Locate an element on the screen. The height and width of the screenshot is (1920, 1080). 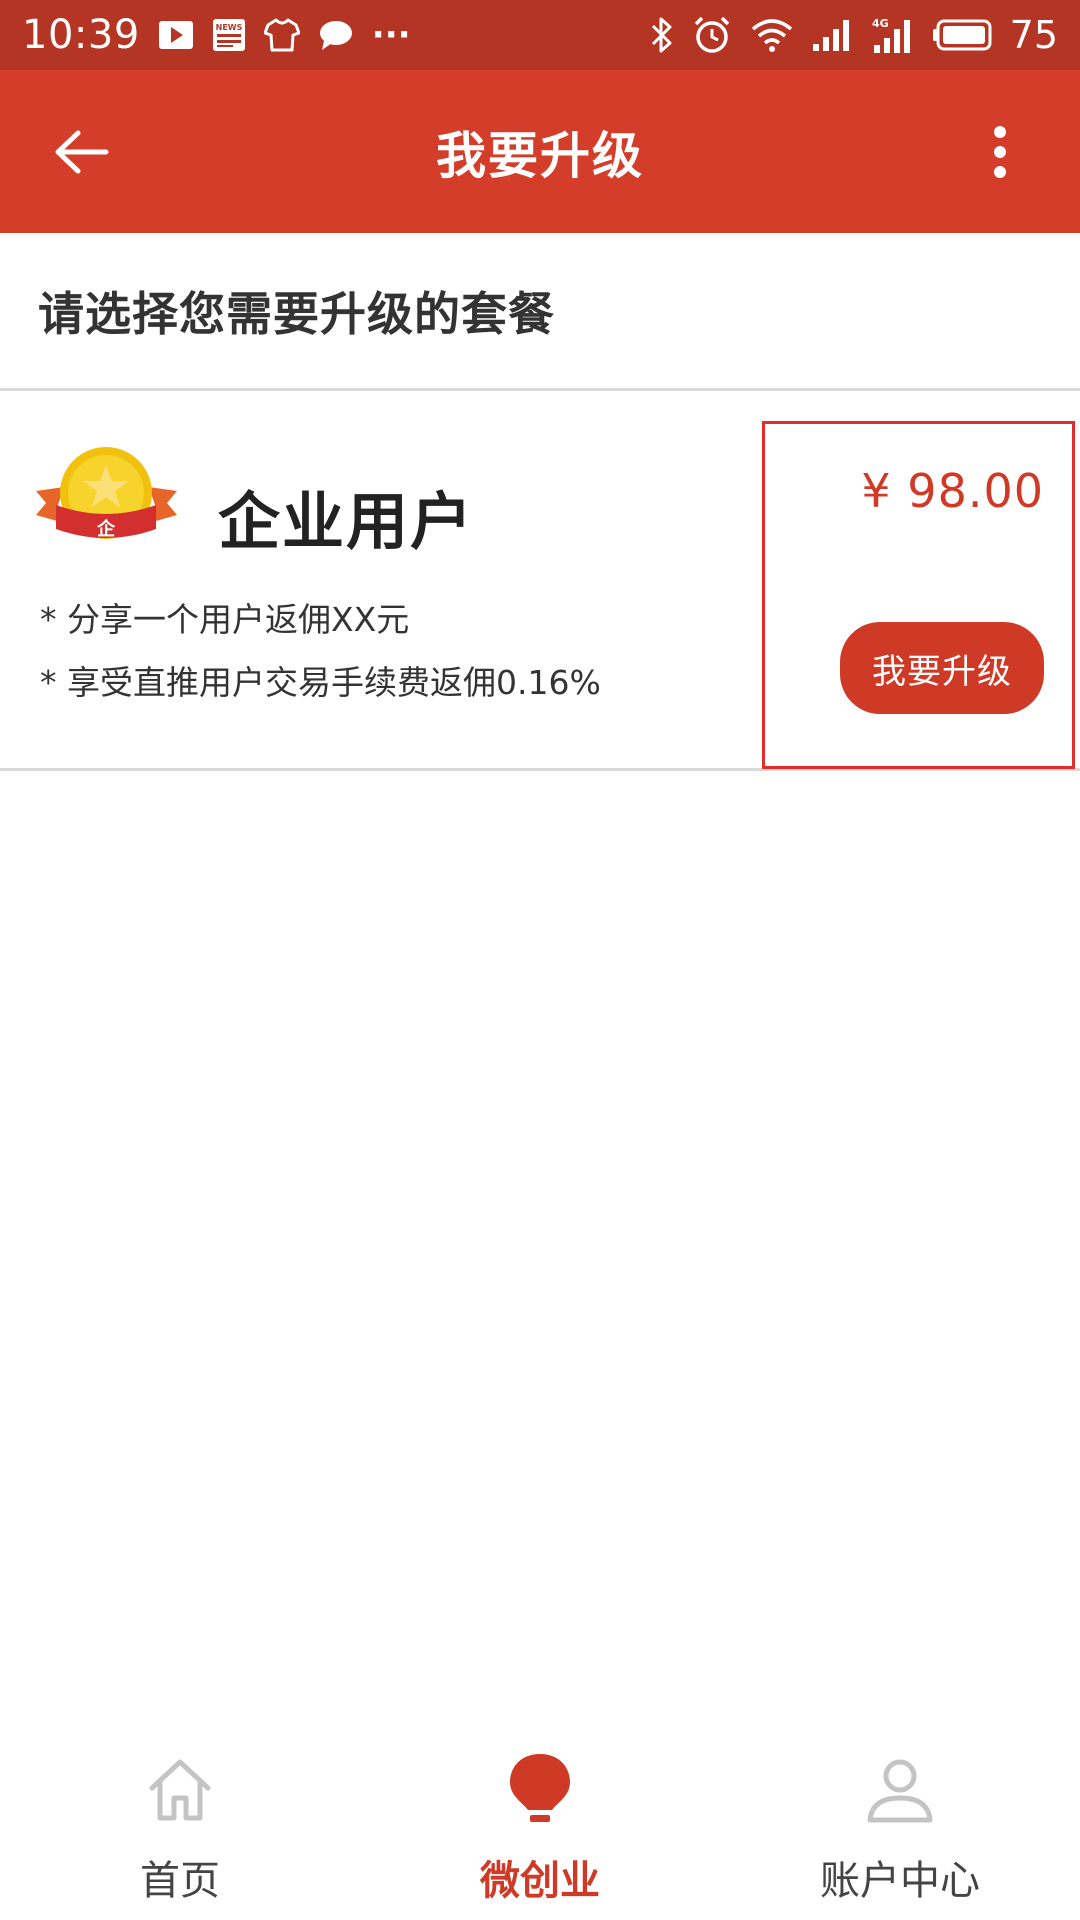
nav-label-micro-business: 微创业 is located at coordinates (540, 1881).